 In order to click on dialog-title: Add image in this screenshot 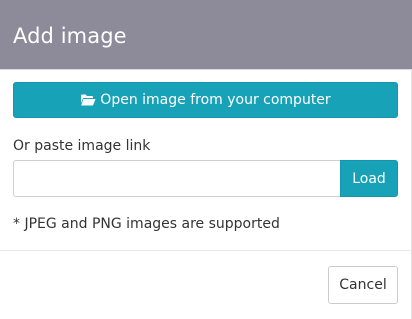, I will do `click(70, 36)`.